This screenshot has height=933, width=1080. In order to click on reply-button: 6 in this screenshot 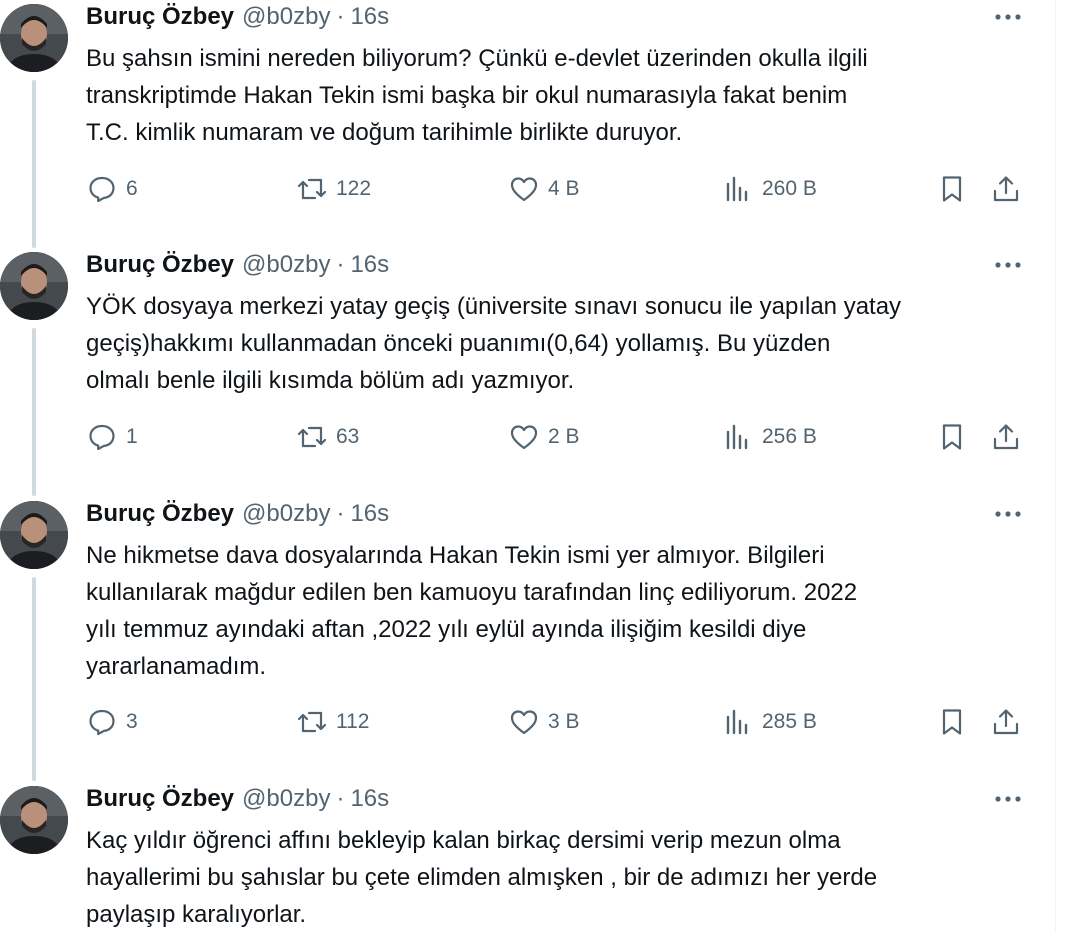, I will do `click(112, 189)`.